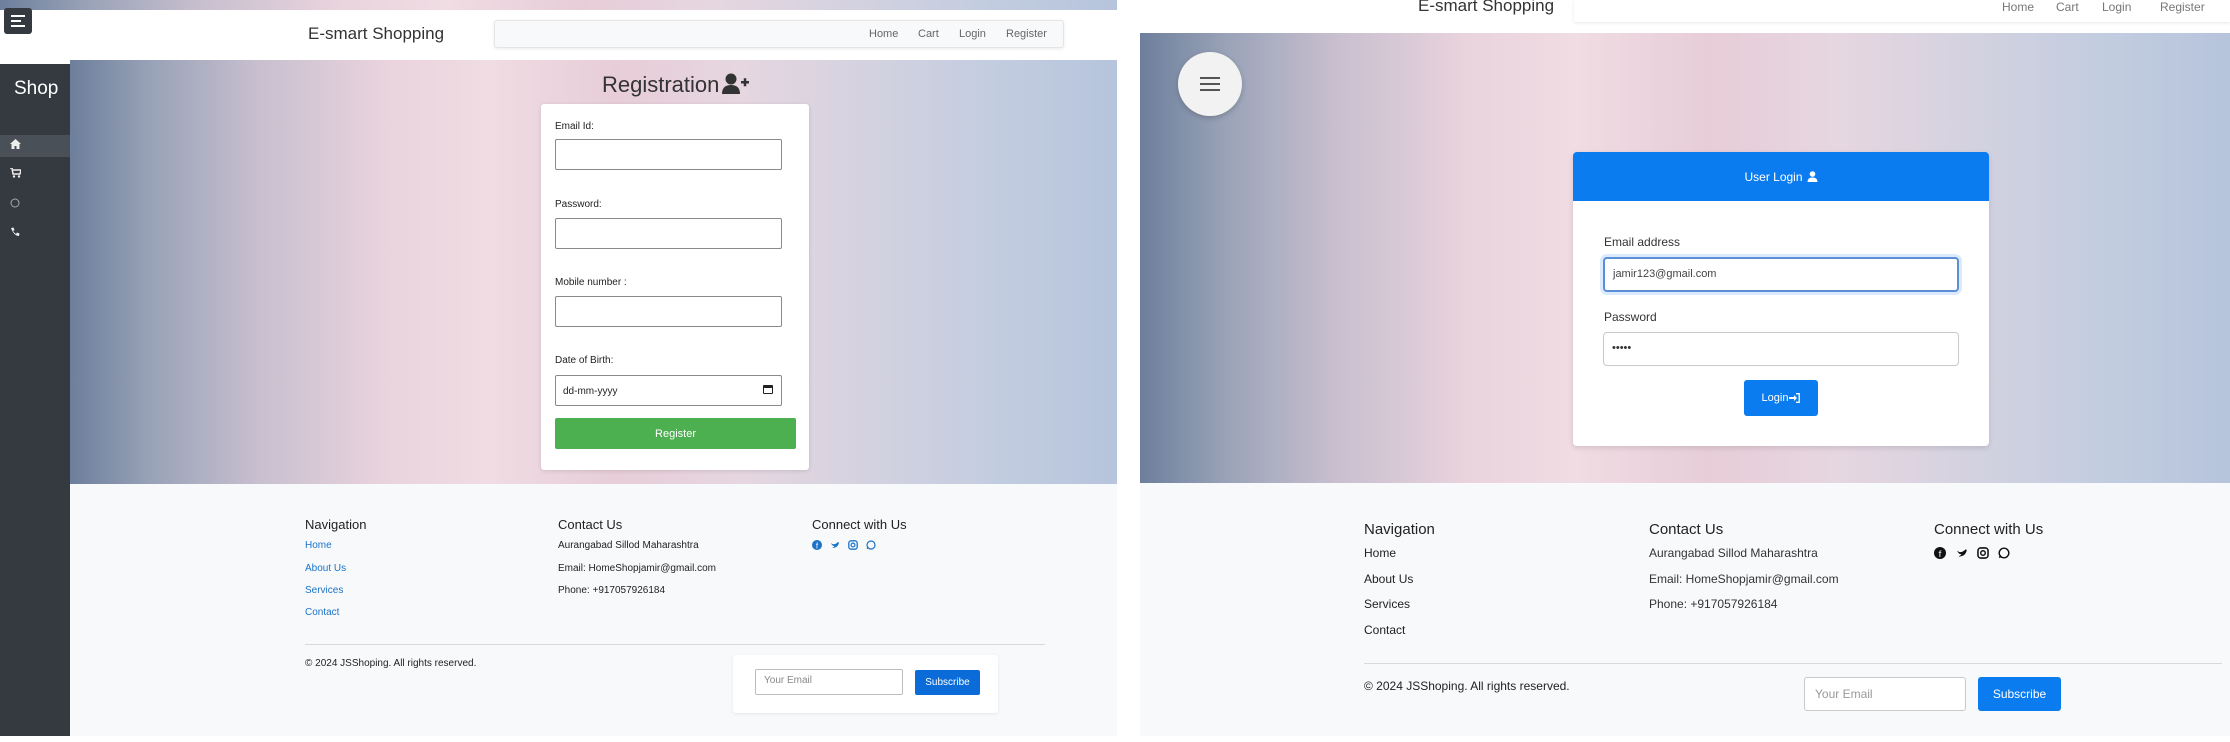  Describe the element at coordinates (675, 433) in the screenshot. I see `register-button: Register` at that location.